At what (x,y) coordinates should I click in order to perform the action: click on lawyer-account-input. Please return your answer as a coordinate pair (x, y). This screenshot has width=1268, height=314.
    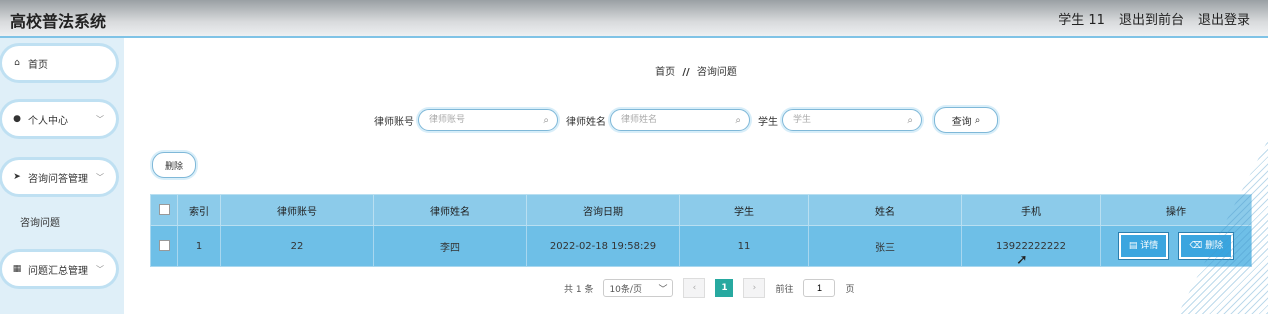
    Looking at the image, I should click on (479, 120).